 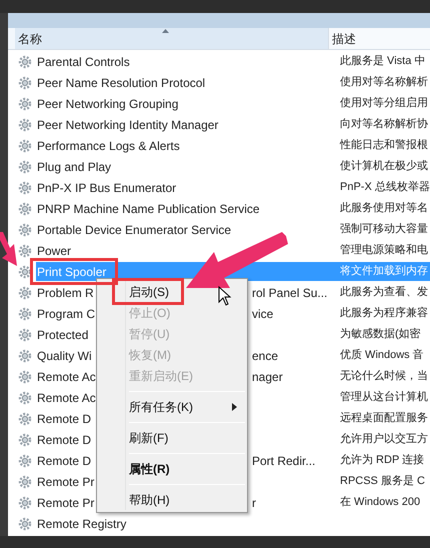 What do you see at coordinates (265, 356) in the screenshot?
I see `service-name: ence` at bounding box center [265, 356].